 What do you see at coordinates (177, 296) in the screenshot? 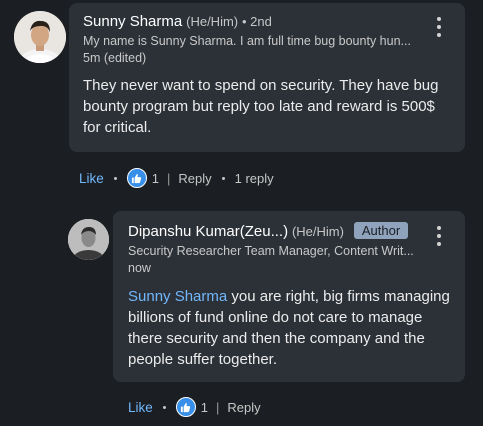
I see `mention-link: Sunny Sharma` at bounding box center [177, 296].